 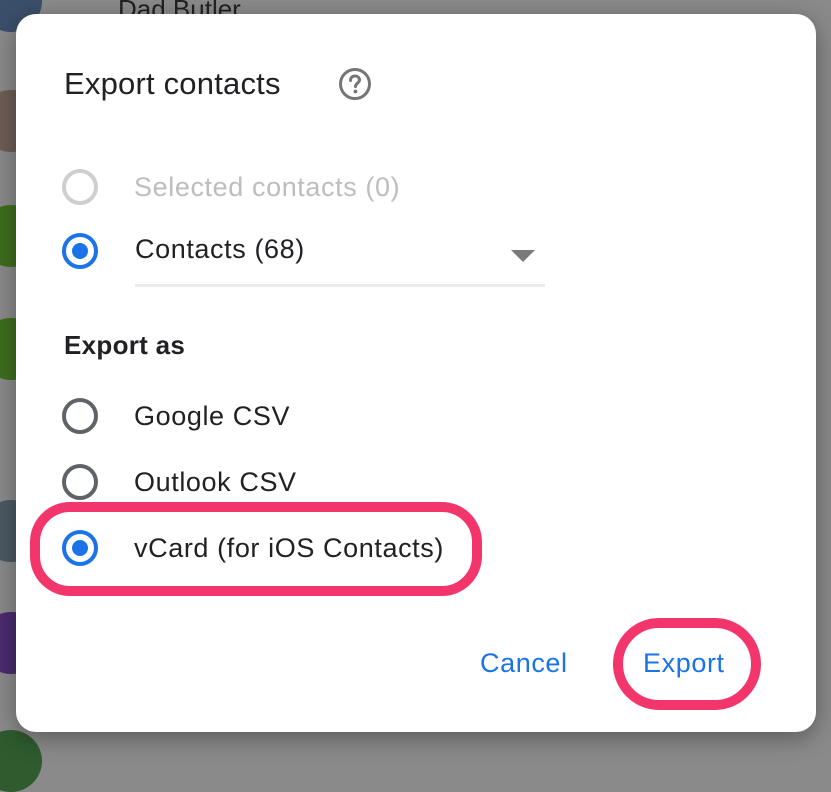 I want to click on radio-selected-contacts: Selected contacts (0), so click(x=231, y=187).